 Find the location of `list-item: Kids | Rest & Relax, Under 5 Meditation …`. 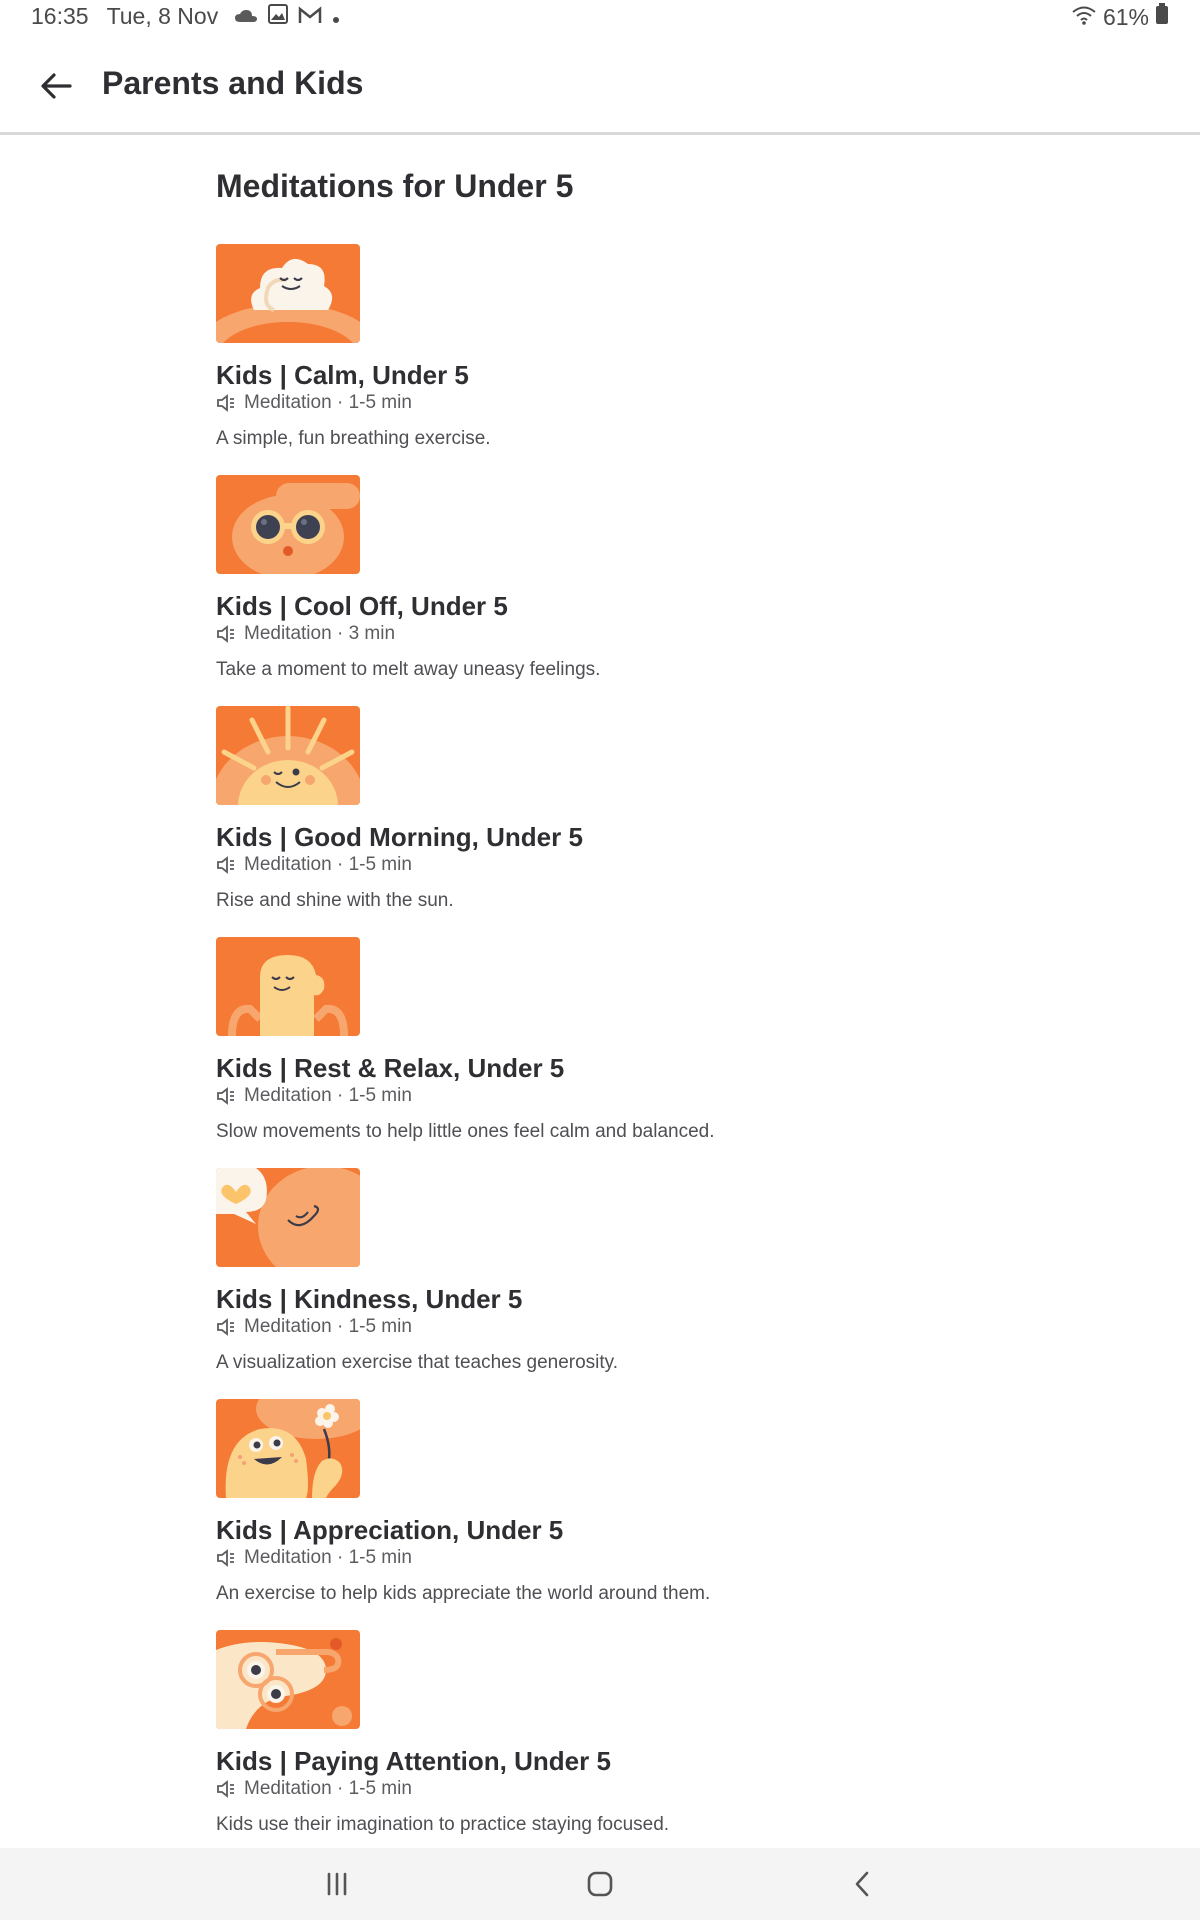

list-item: Kids | Rest & Relax, Under 5 Meditation … is located at coordinates (666, 1052).